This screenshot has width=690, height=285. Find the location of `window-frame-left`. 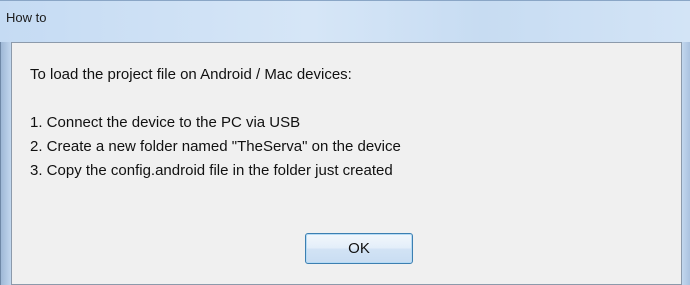

window-frame-left is located at coordinates (5, 163).